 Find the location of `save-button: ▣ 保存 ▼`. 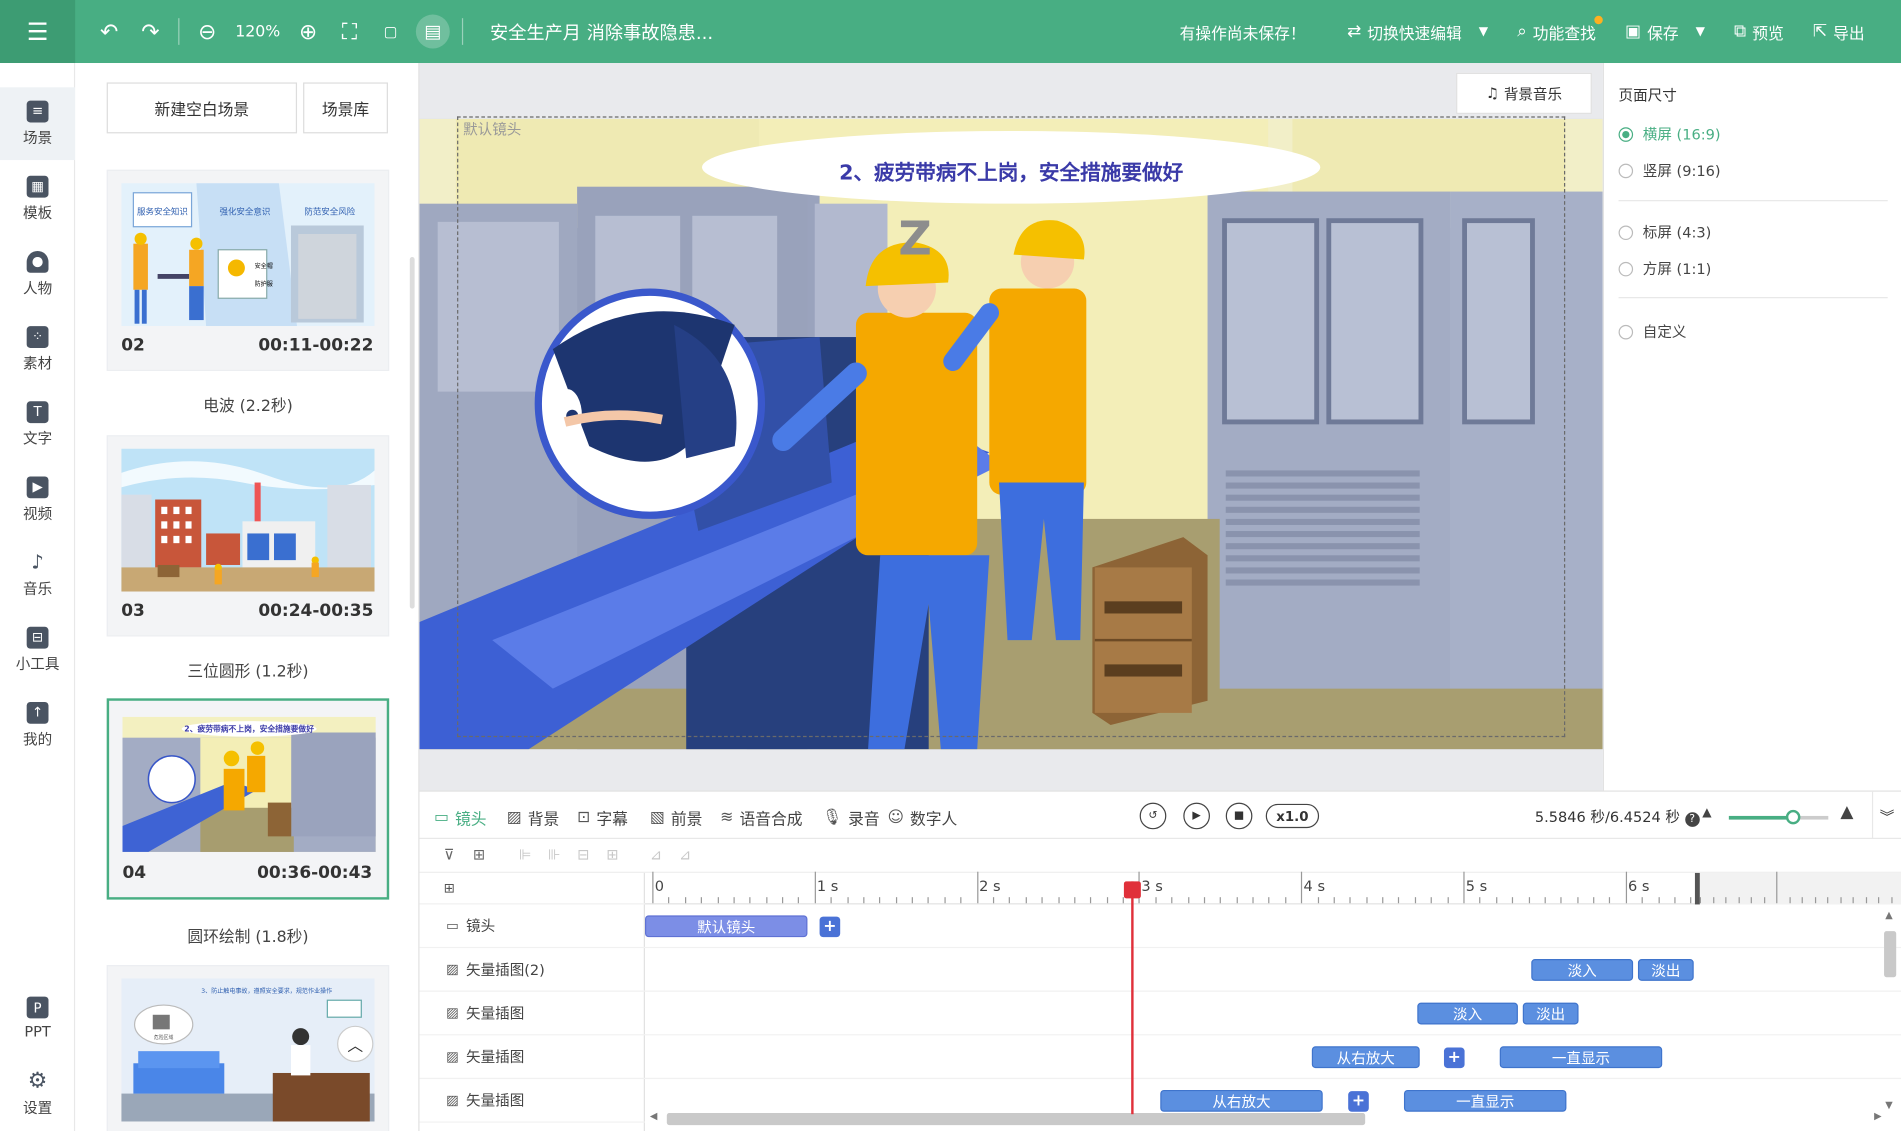

save-button: ▣ 保存 ▼ is located at coordinates (1665, 31).